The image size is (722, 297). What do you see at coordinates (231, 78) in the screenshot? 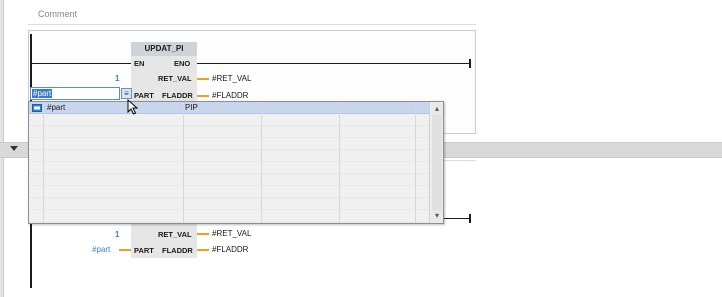
I see `ret-val-operand: #RET_VAL` at bounding box center [231, 78].